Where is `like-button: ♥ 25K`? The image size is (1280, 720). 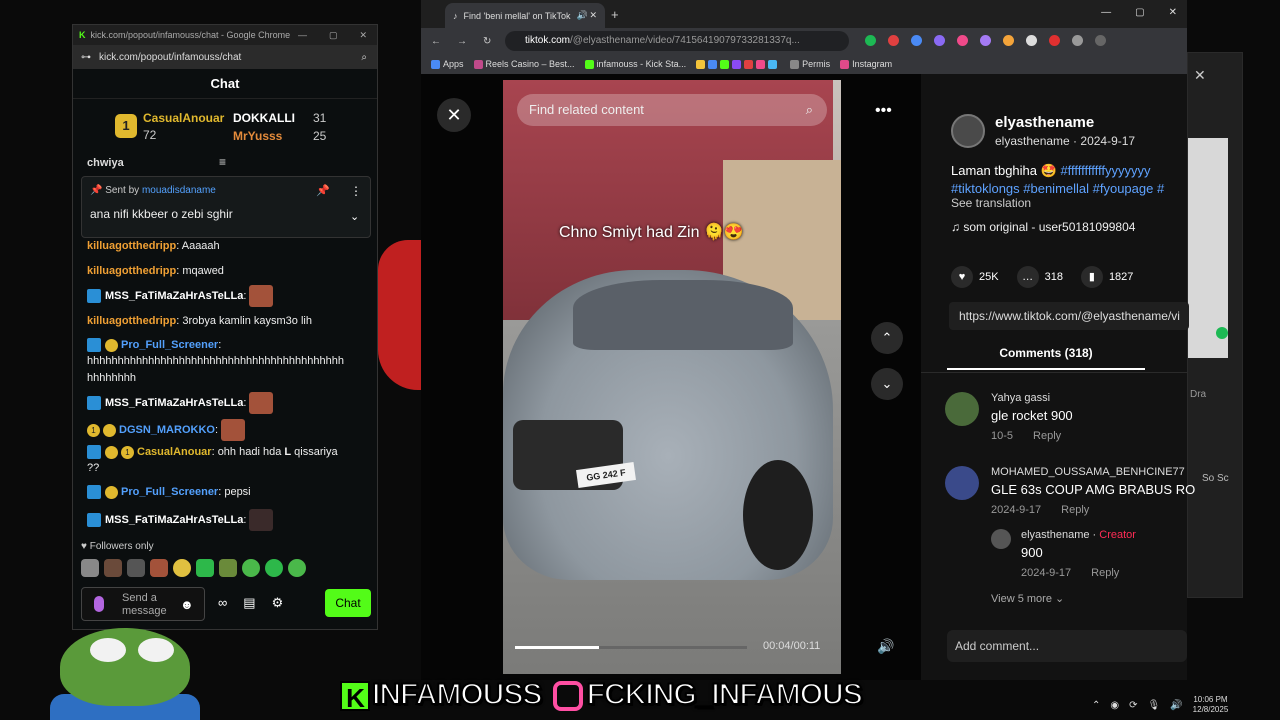
like-button: ♥ 25K is located at coordinates (975, 277).